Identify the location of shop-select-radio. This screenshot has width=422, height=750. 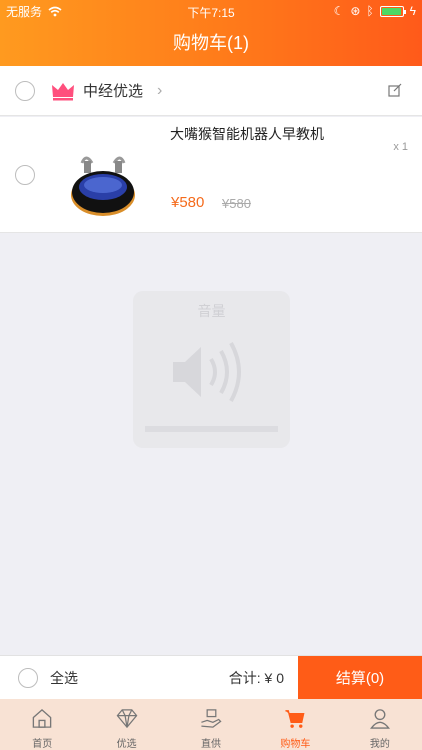
(25, 90).